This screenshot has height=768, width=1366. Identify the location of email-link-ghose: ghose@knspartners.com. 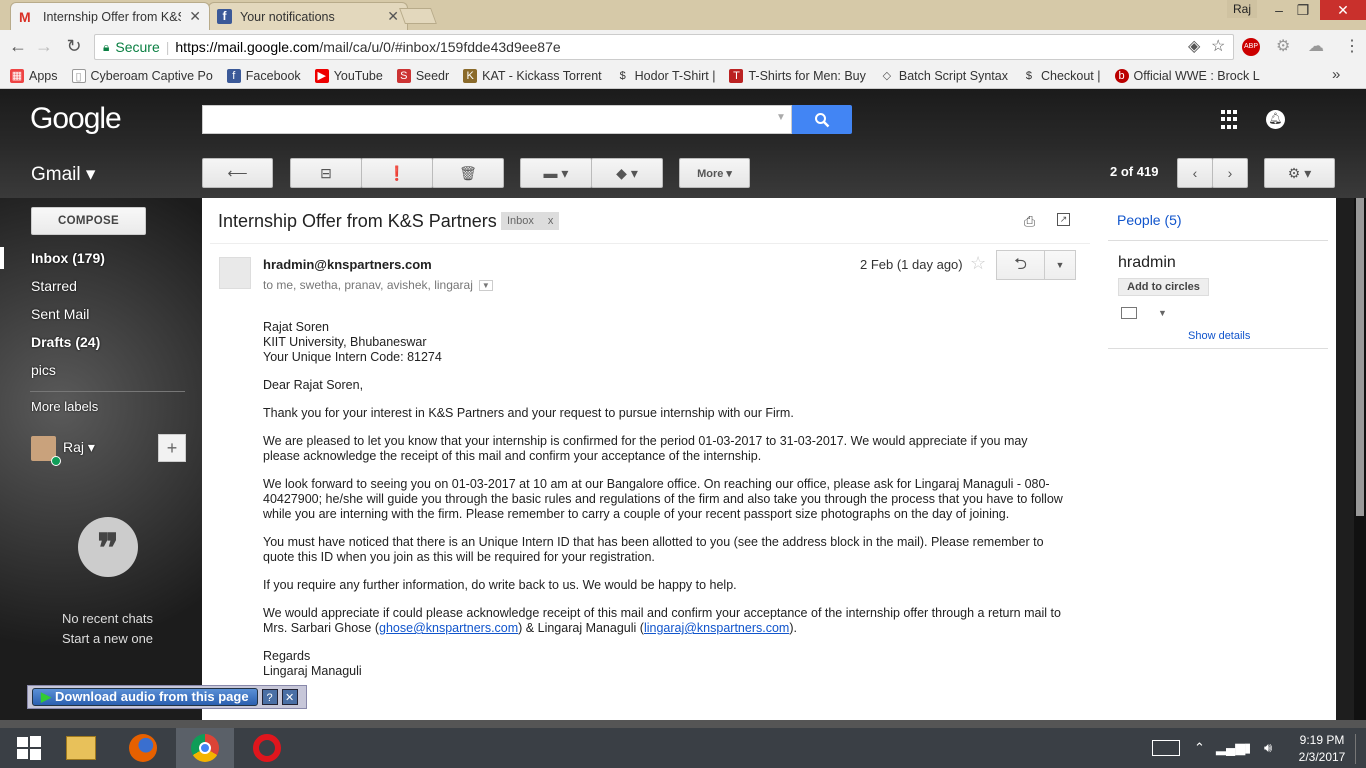
(448, 628).